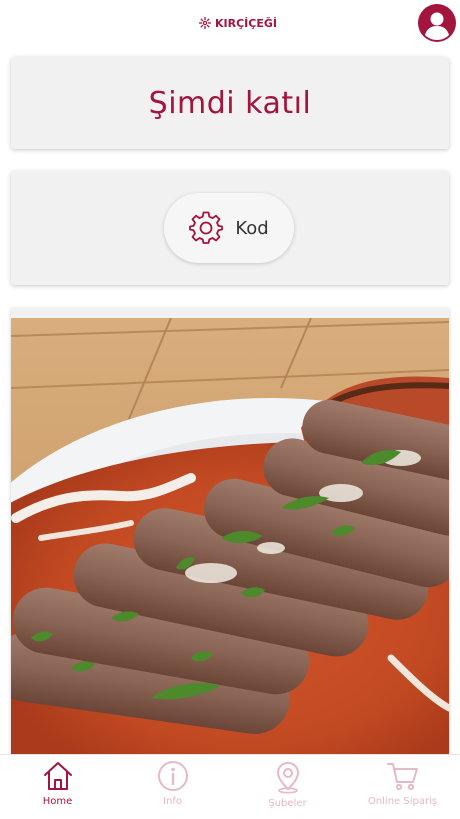 The width and height of the screenshot is (460, 819). I want to click on brand-name: KIRÇİÇEĞİ, so click(246, 23).